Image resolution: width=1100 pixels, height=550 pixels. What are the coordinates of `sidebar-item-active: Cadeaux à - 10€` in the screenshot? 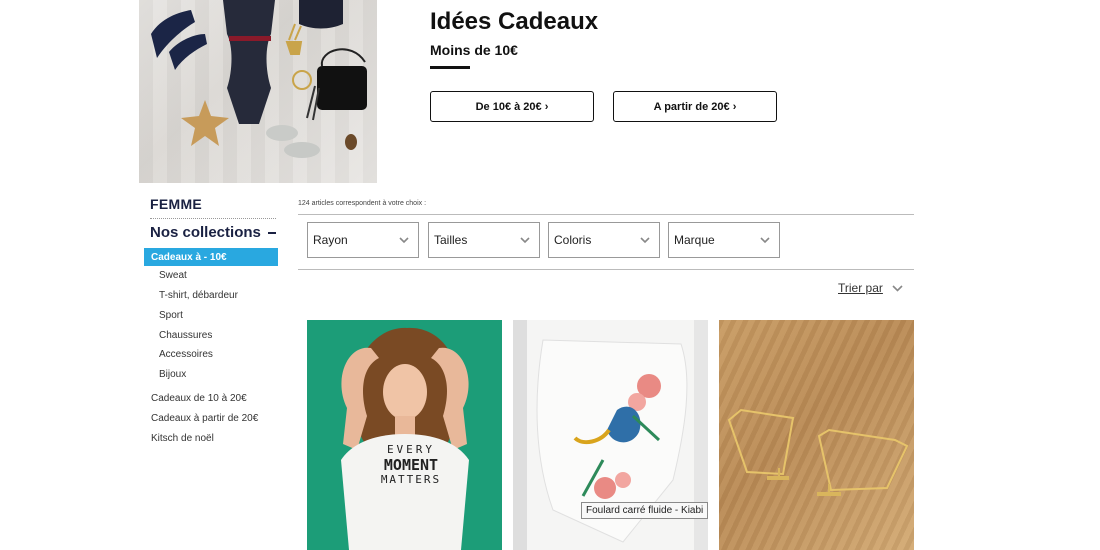 It's located at (211, 257).